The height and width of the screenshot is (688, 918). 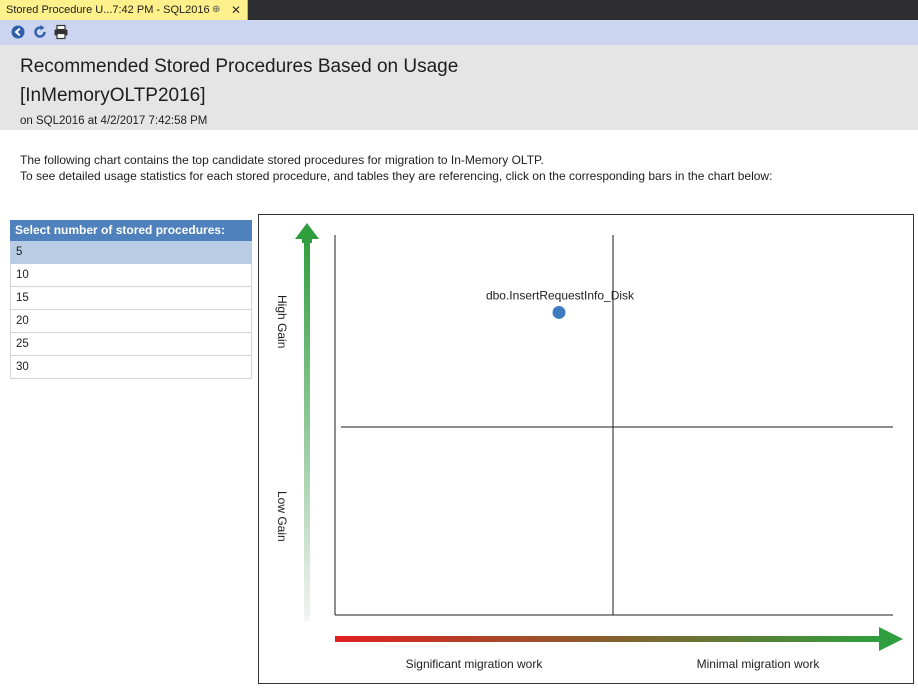 What do you see at coordinates (307, 233) in the screenshot?
I see `gain-arrow-head` at bounding box center [307, 233].